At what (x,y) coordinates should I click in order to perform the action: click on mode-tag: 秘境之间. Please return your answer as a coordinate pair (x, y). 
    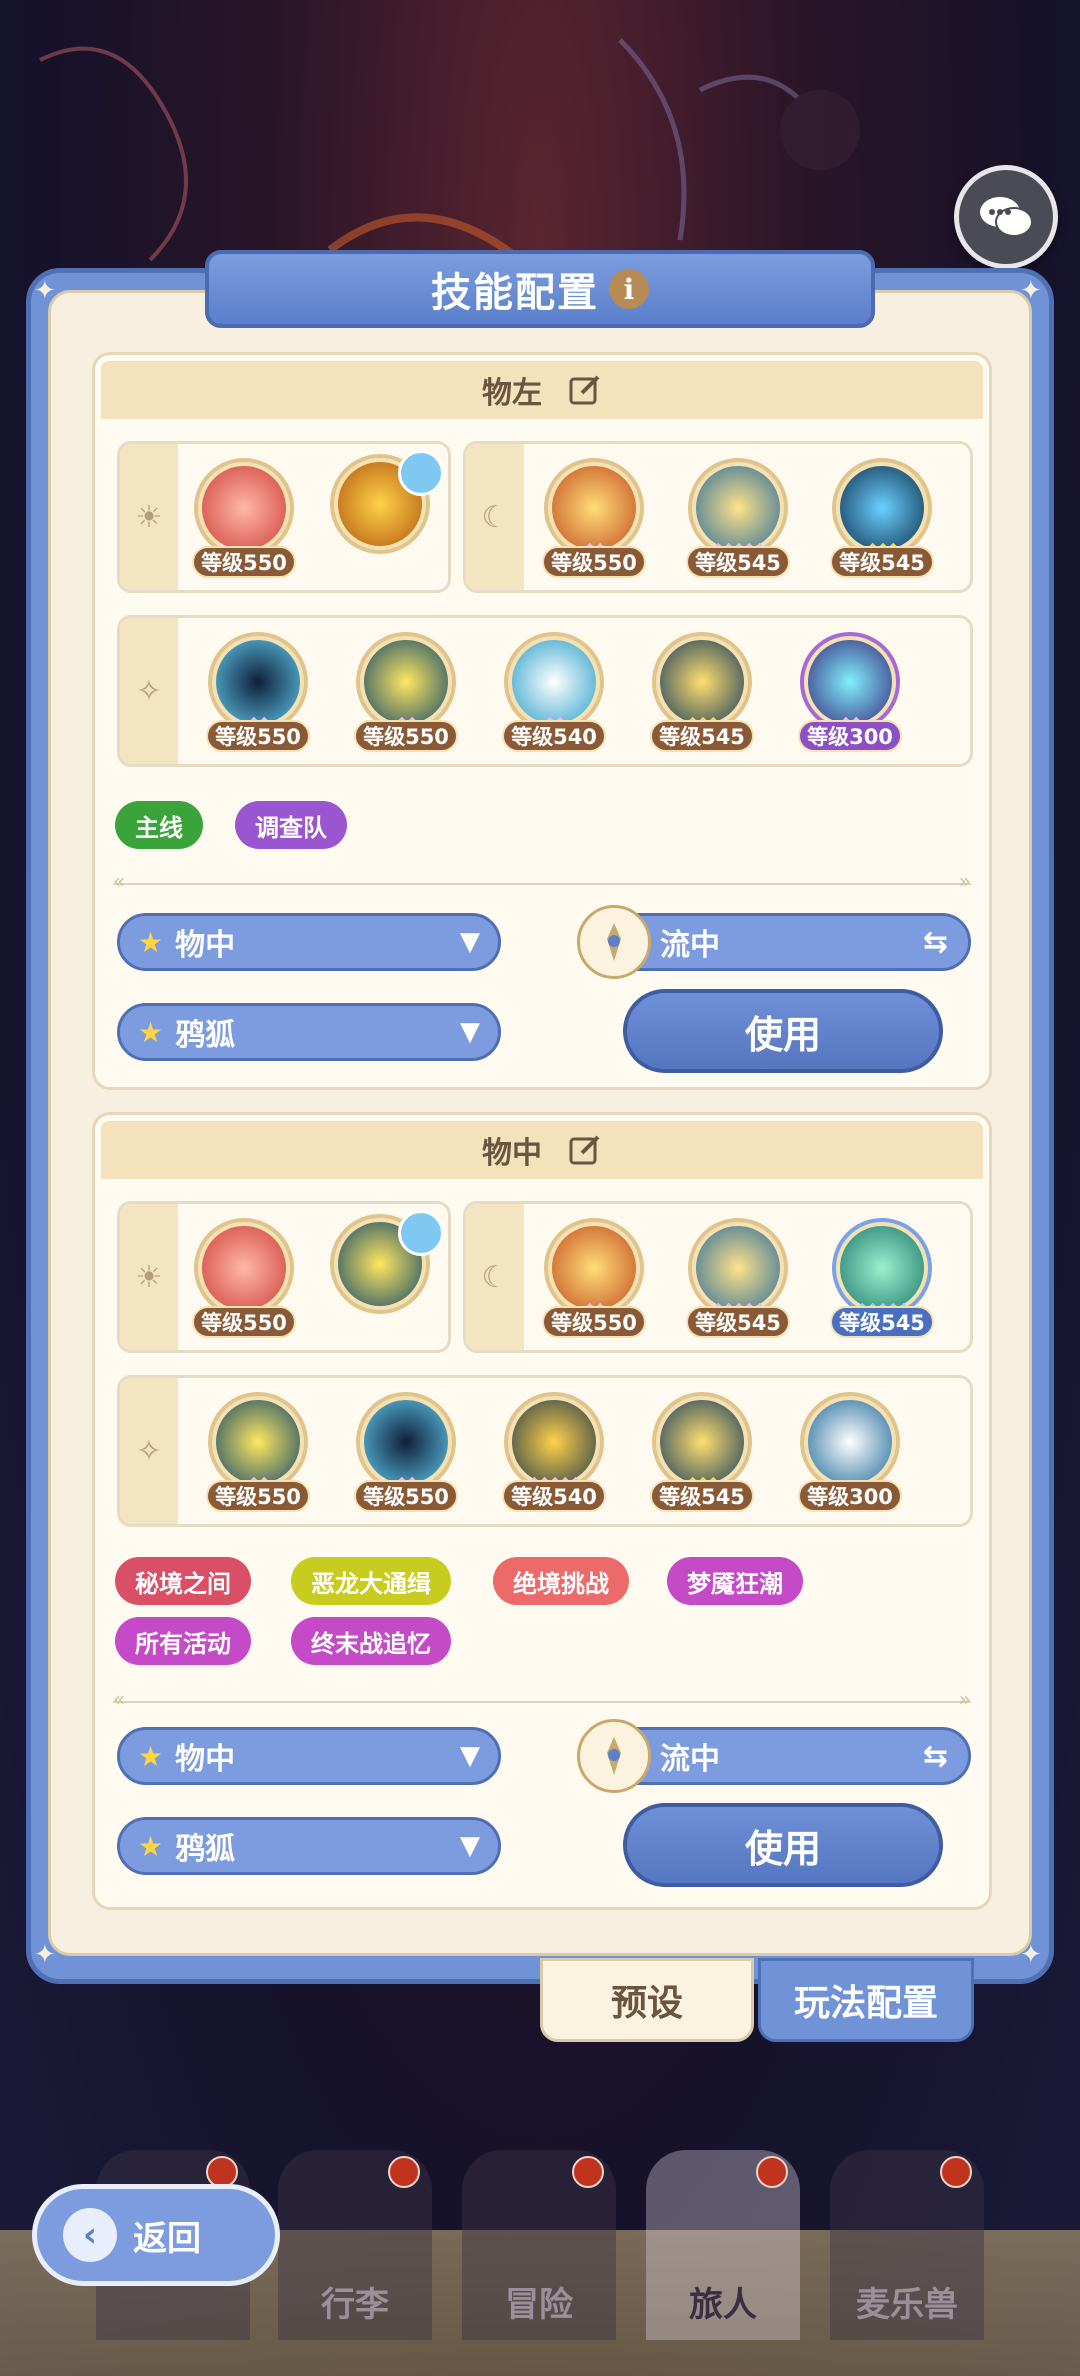
    Looking at the image, I should click on (183, 1581).